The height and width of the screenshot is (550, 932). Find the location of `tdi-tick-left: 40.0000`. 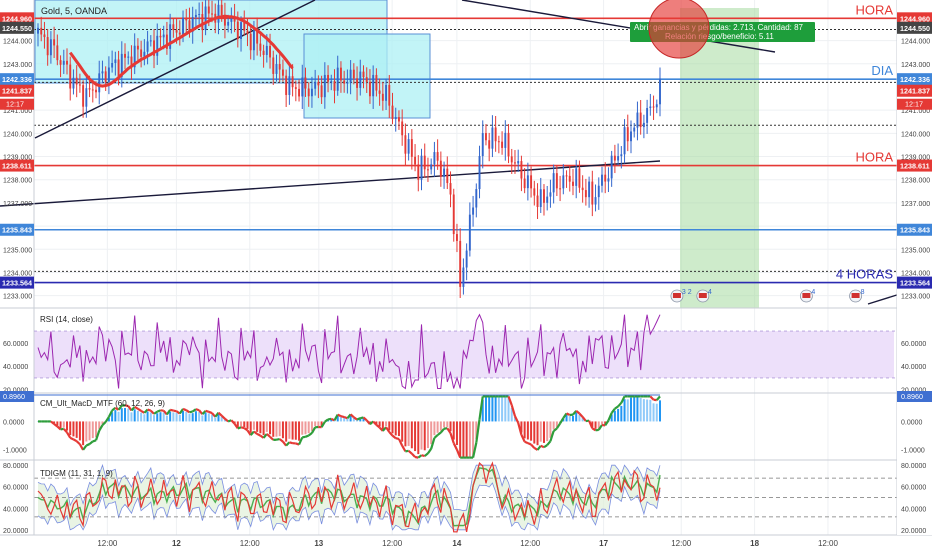

tdi-tick-left: 40.0000 is located at coordinates (15, 509).